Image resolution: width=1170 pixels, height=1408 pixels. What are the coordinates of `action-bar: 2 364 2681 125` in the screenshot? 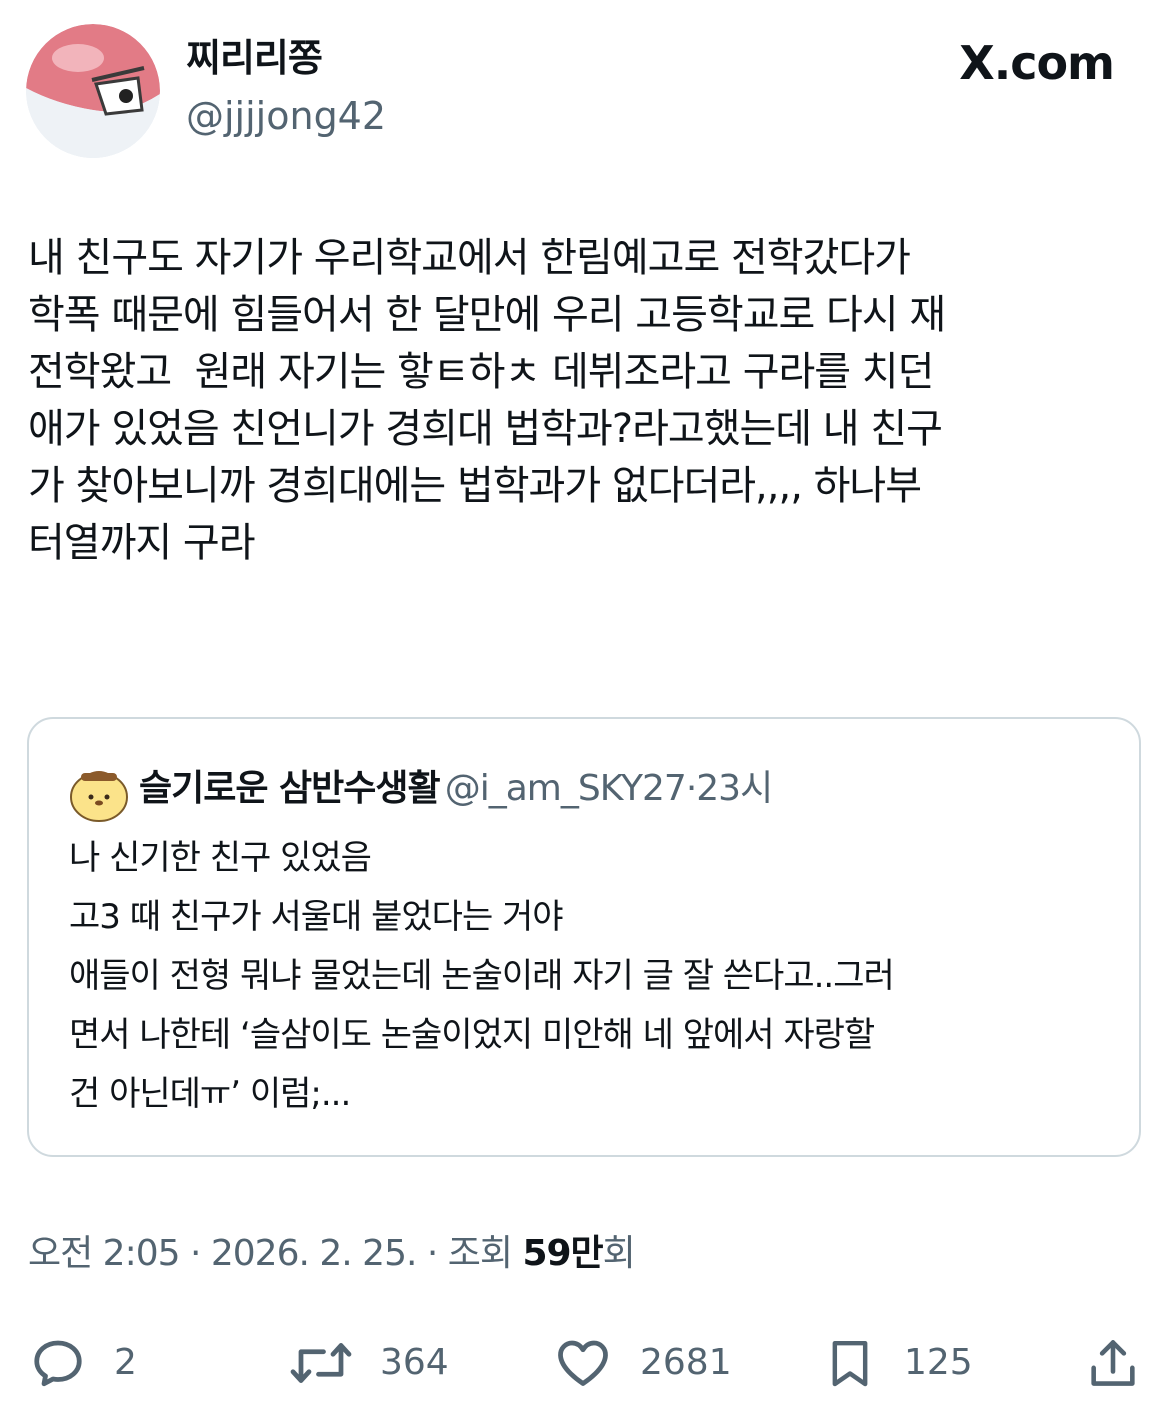 It's located at (585, 1364).